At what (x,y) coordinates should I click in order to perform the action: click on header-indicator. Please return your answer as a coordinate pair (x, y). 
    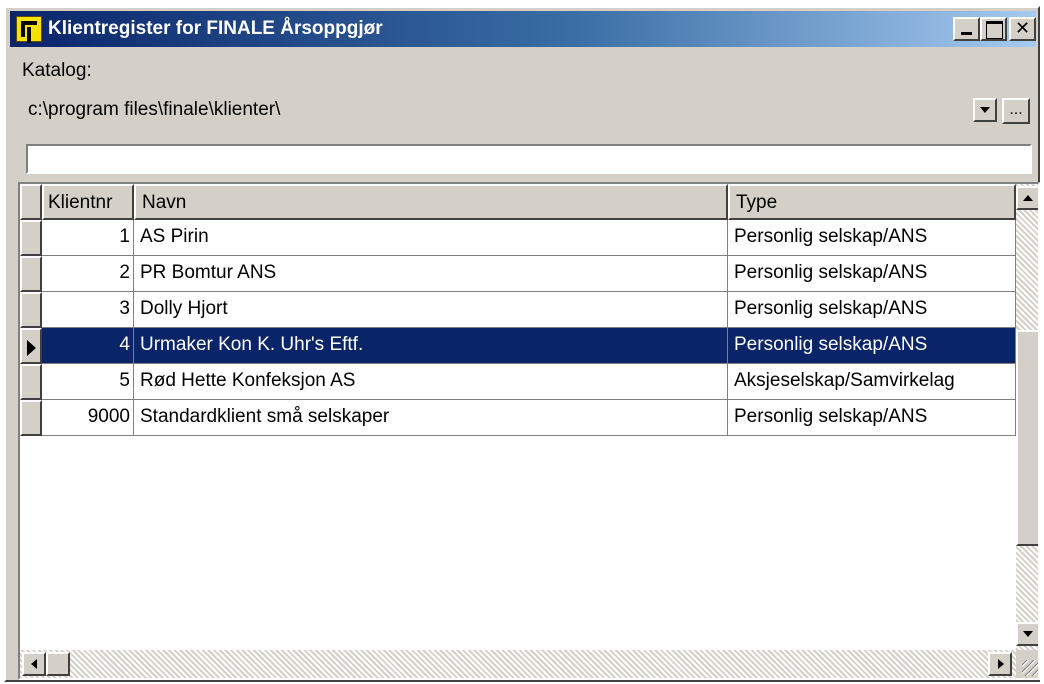
    Looking at the image, I should click on (31, 202).